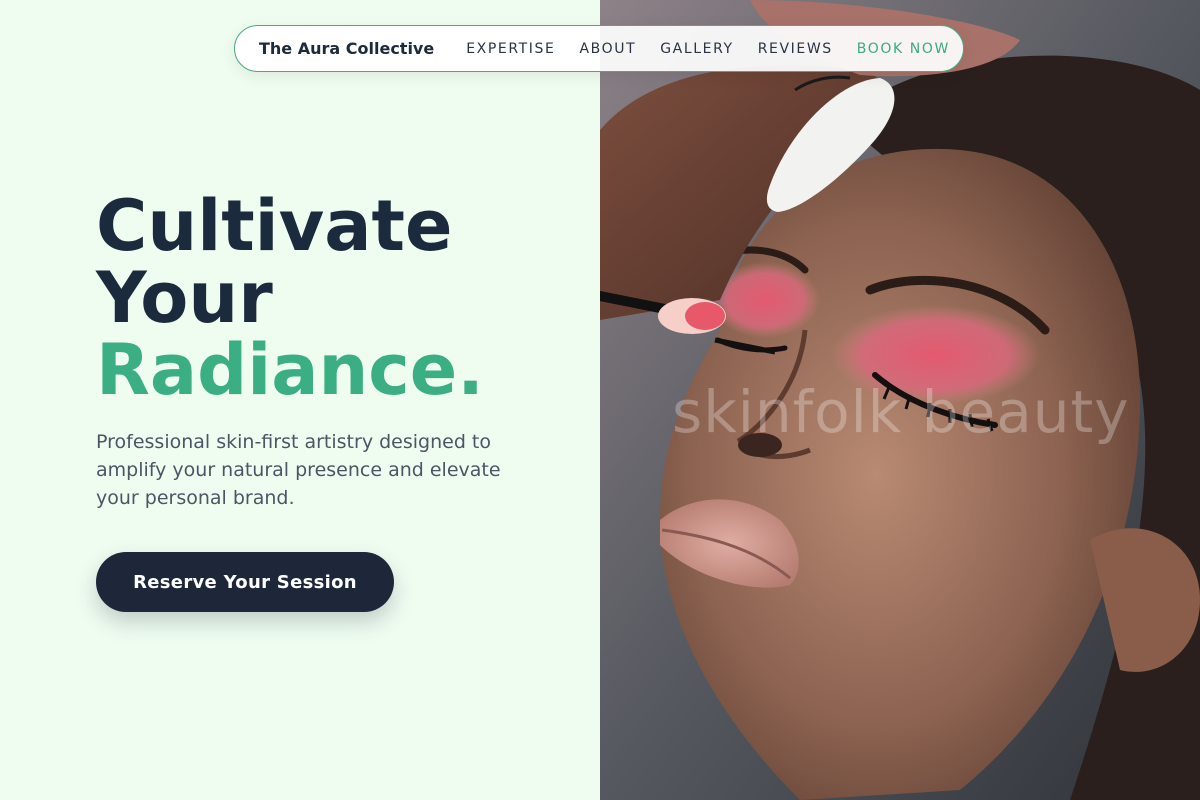 The height and width of the screenshot is (800, 1200). I want to click on reserve-session-button: Reserve Your Session, so click(245, 582).